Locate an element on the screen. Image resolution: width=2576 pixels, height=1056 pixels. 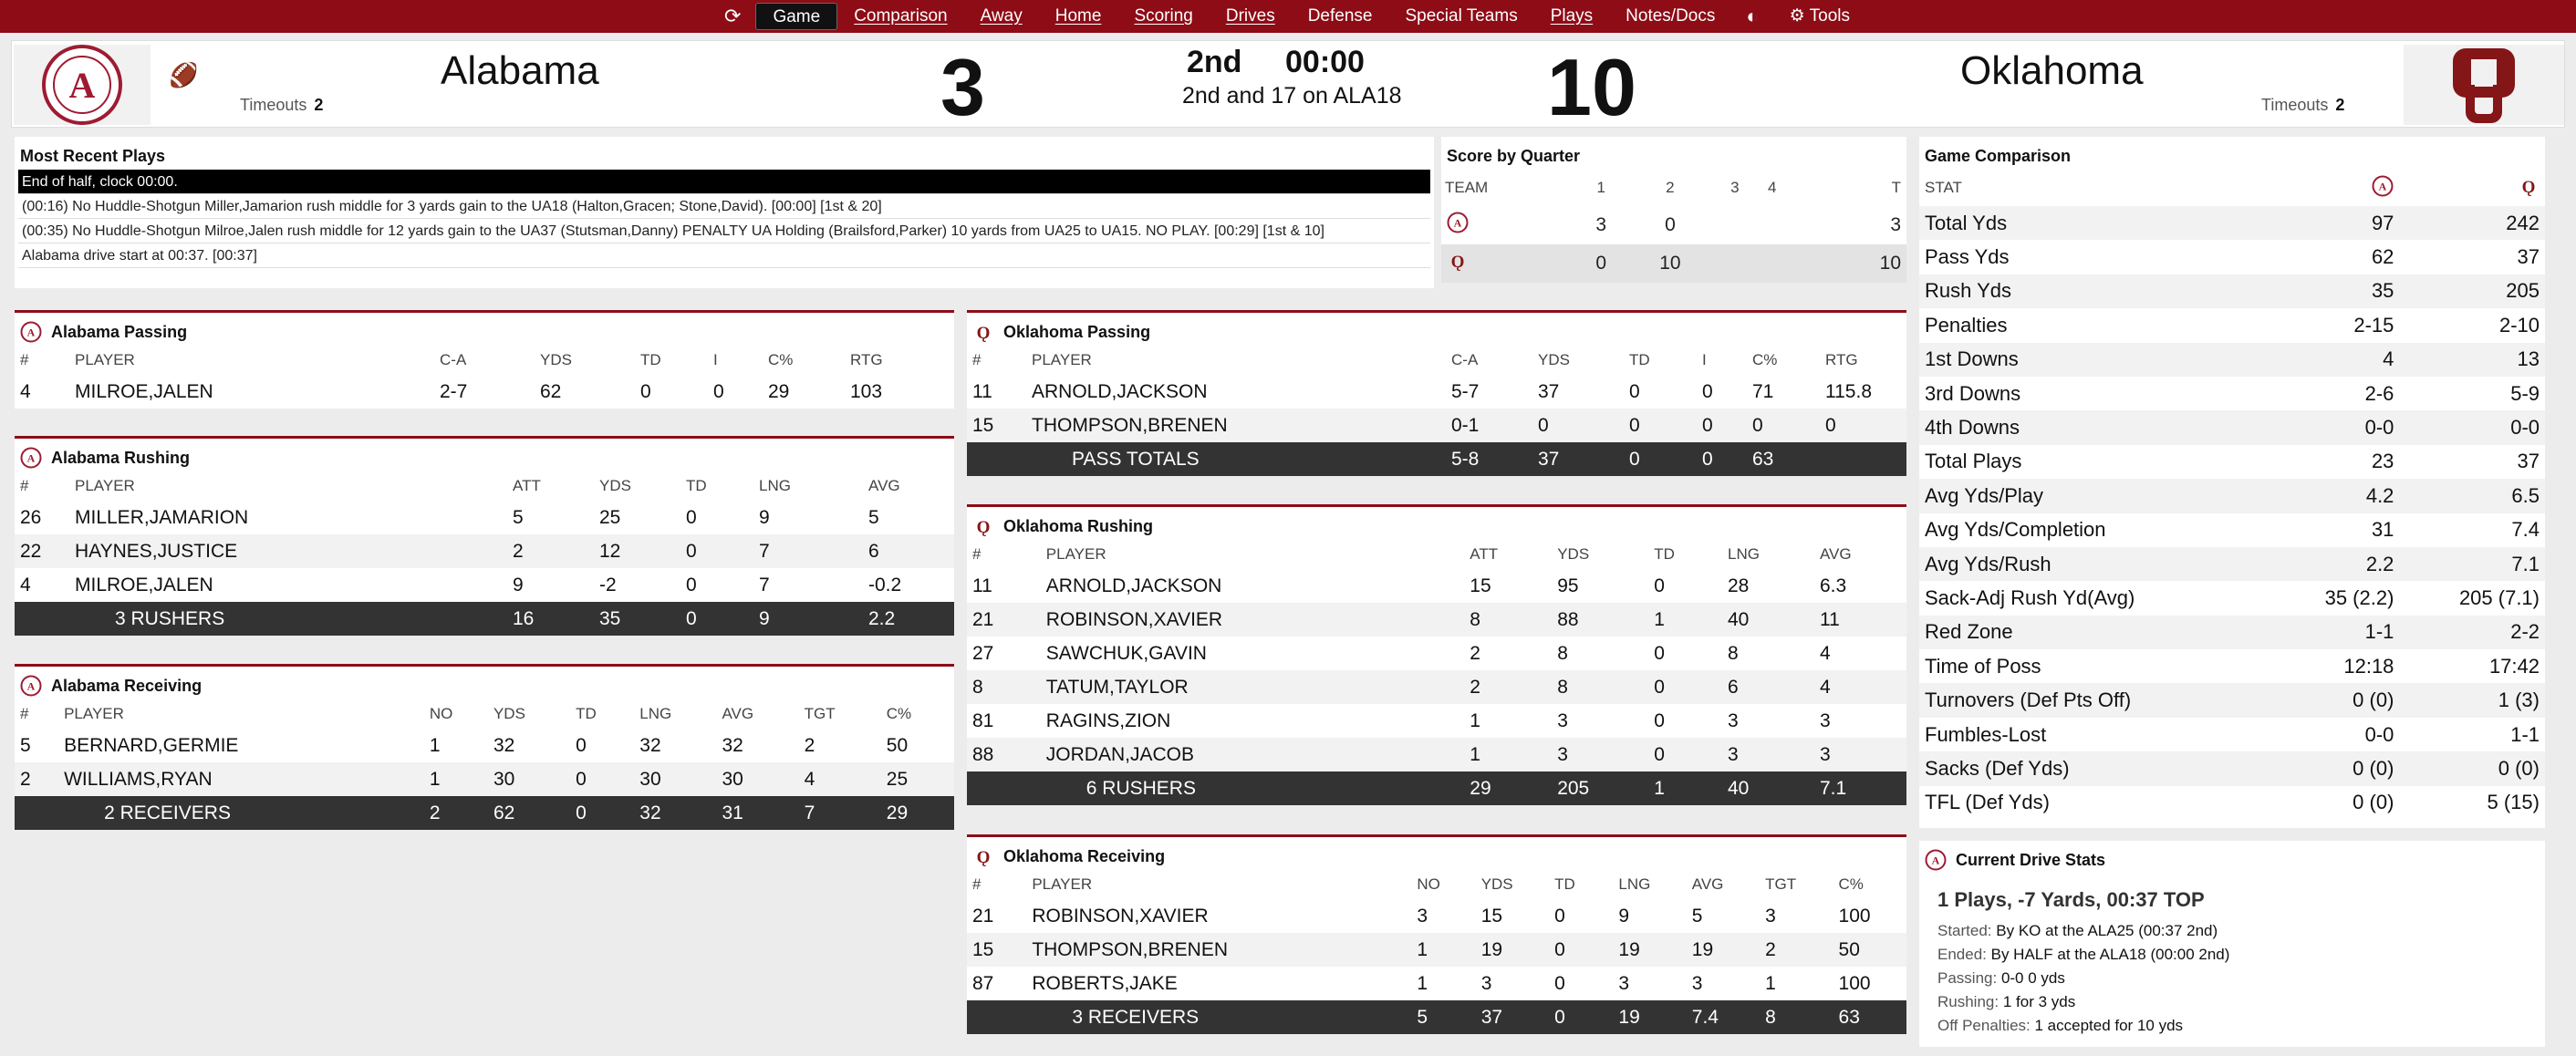
stat-cell: 4 is located at coordinates (839, 779).